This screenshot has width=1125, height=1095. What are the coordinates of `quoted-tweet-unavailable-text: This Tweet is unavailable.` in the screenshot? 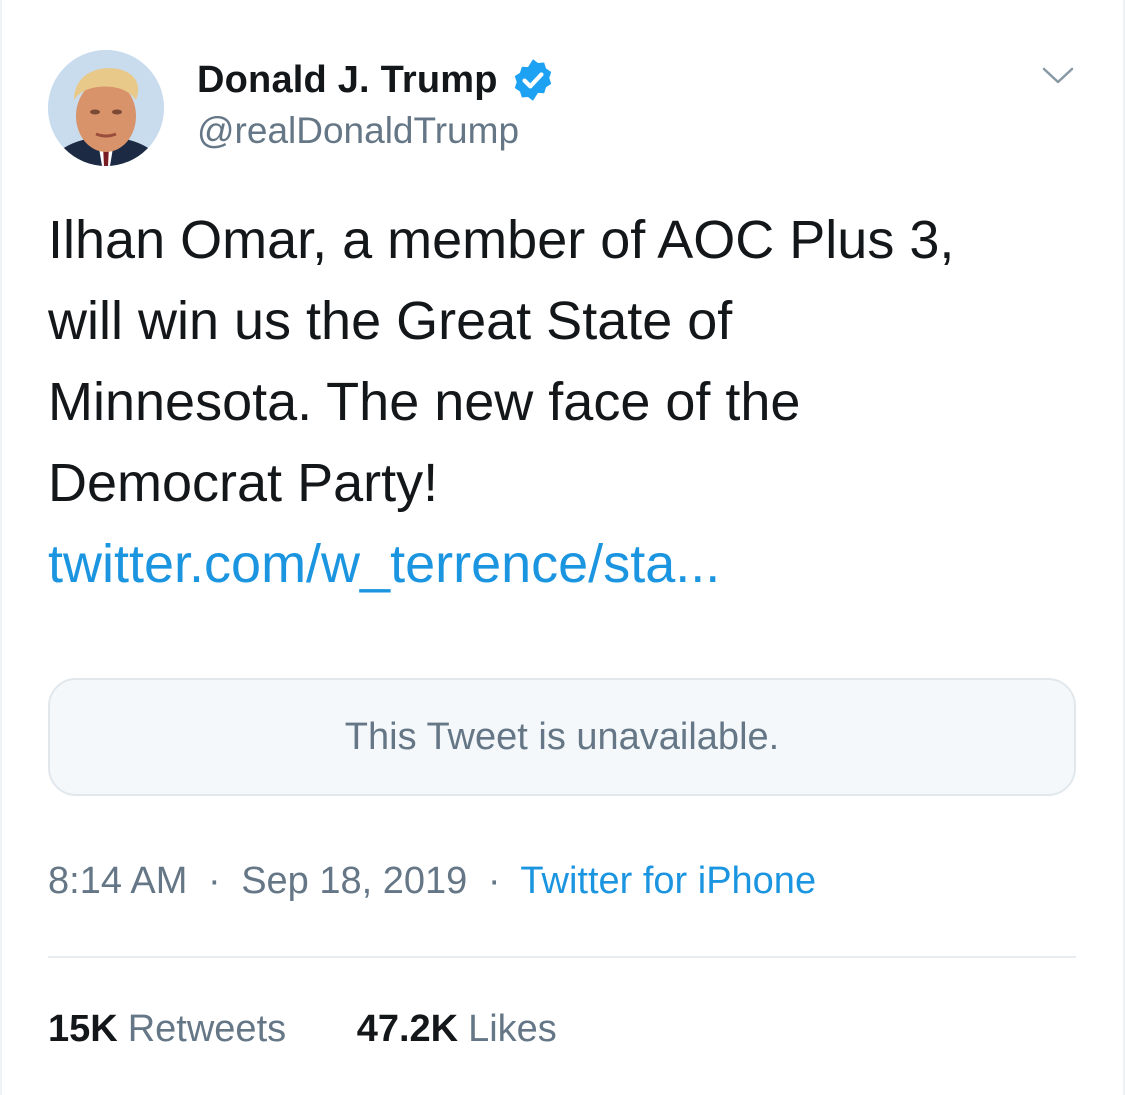 It's located at (562, 736).